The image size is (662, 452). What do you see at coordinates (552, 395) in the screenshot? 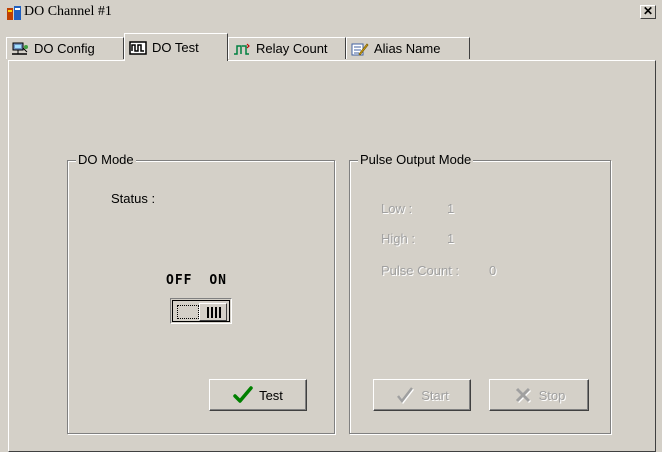
I see `stop-button-label: Stop` at bounding box center [552, 395].